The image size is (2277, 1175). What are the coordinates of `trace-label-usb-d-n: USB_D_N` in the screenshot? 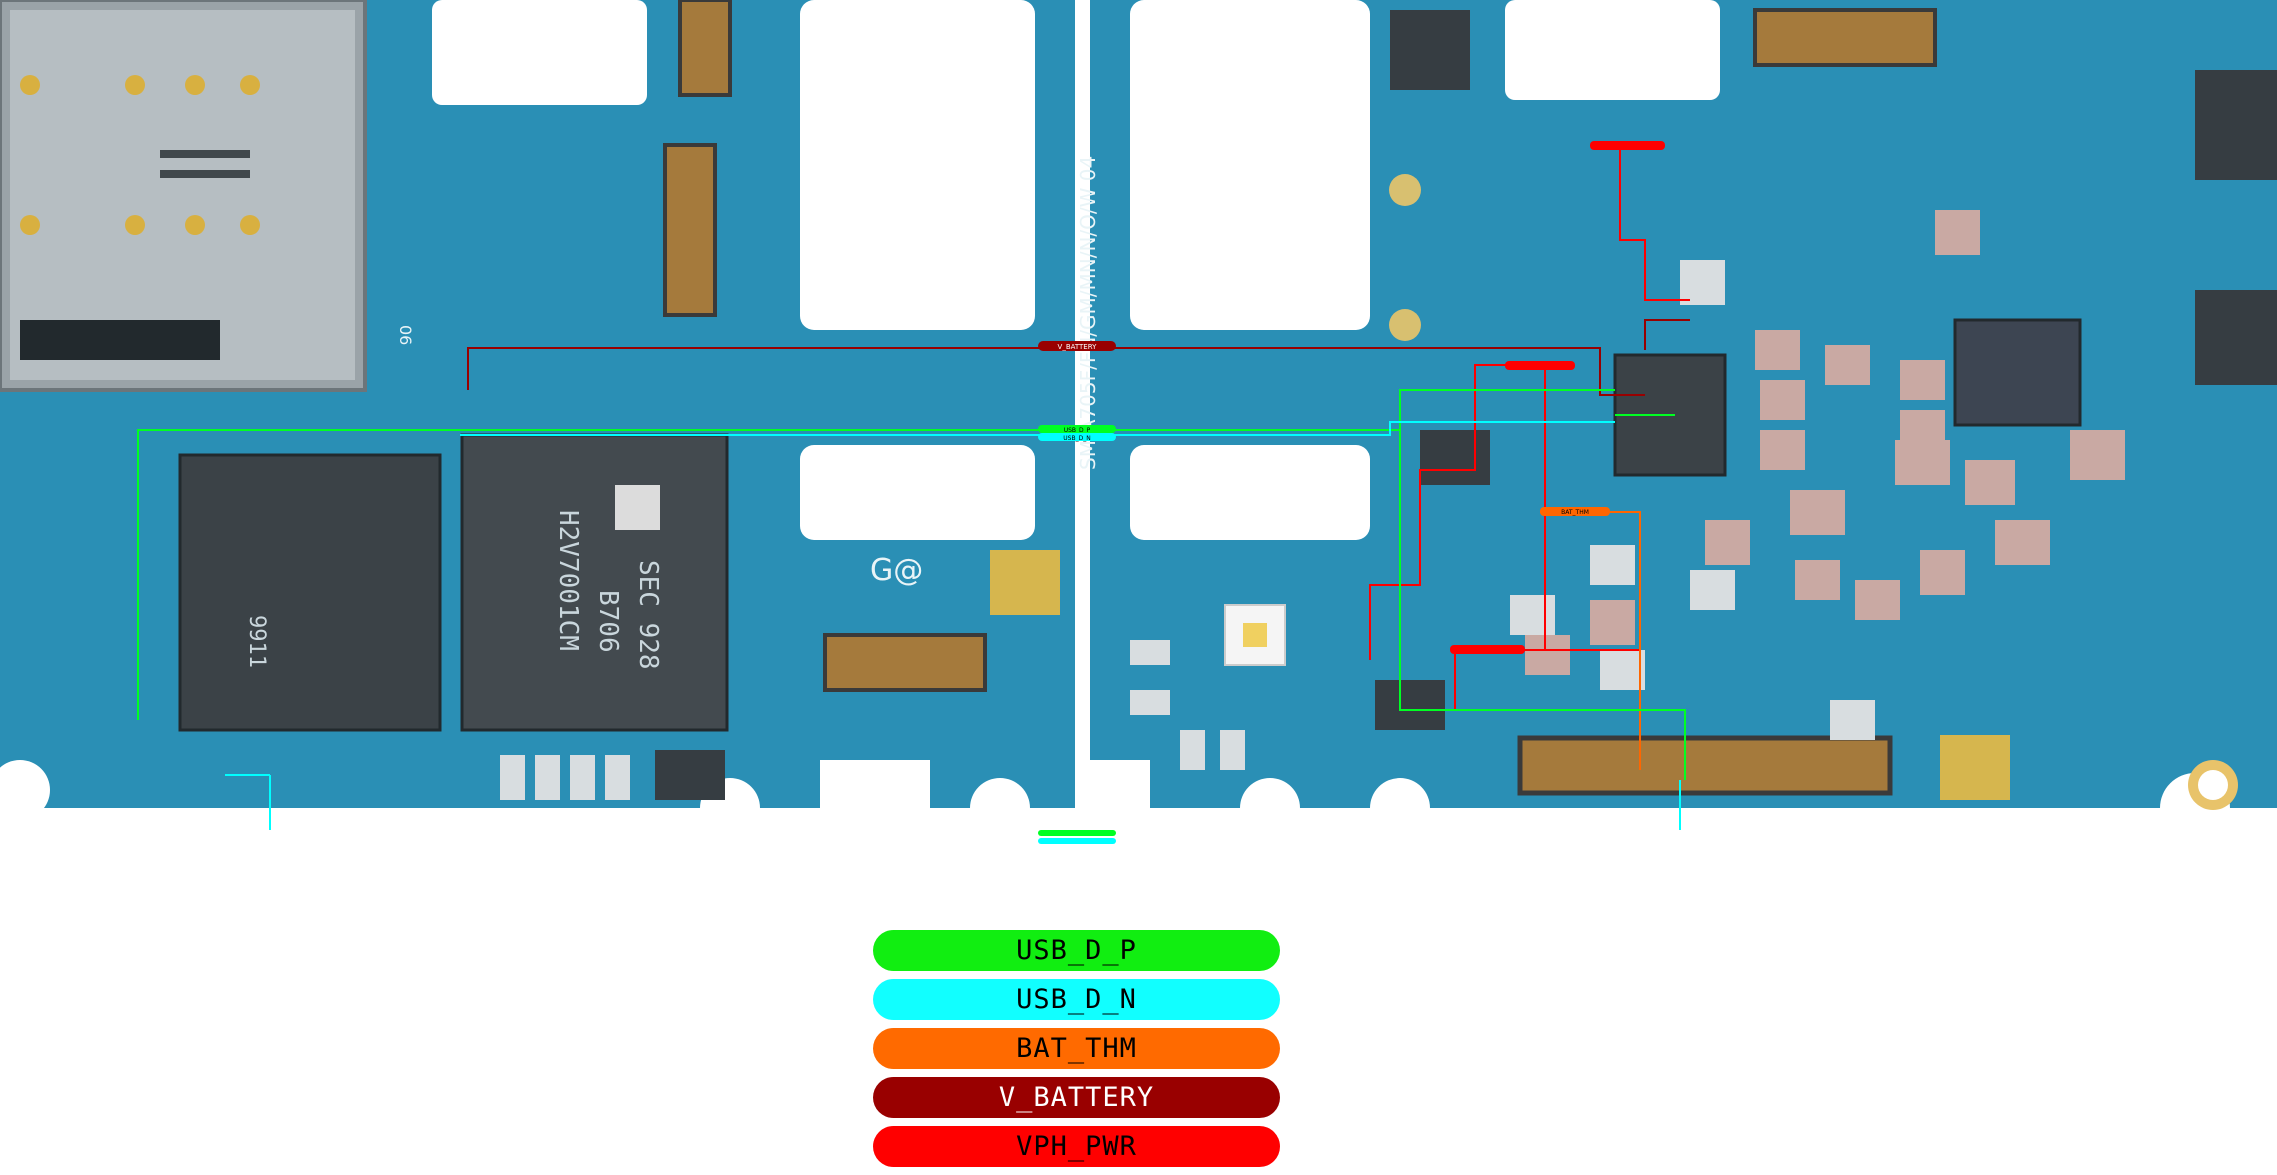 It's located at (1077, 437).